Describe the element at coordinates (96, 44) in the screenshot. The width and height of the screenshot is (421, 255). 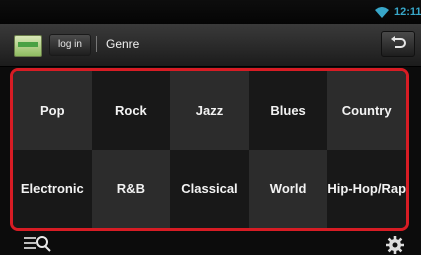
I see `header-divider` at that location.